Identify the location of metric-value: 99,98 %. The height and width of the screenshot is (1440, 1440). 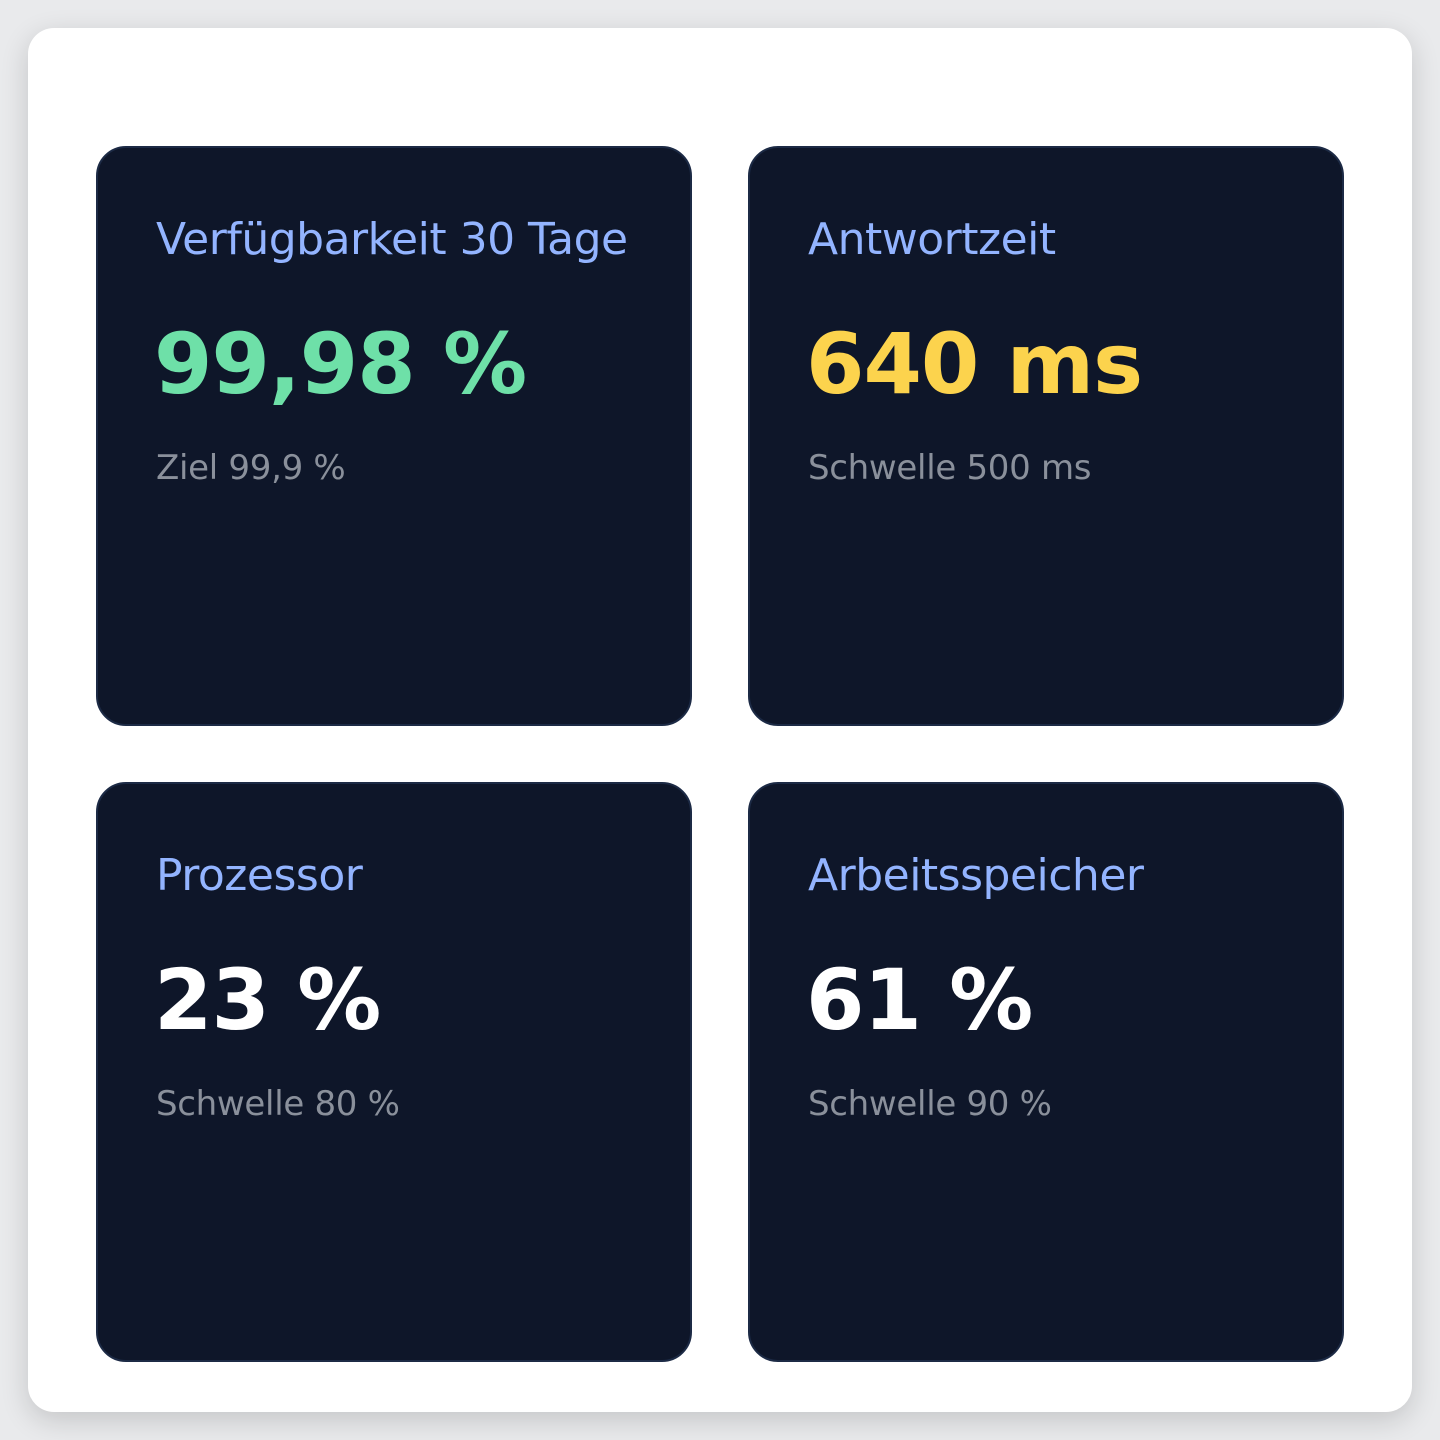
(340, 364).